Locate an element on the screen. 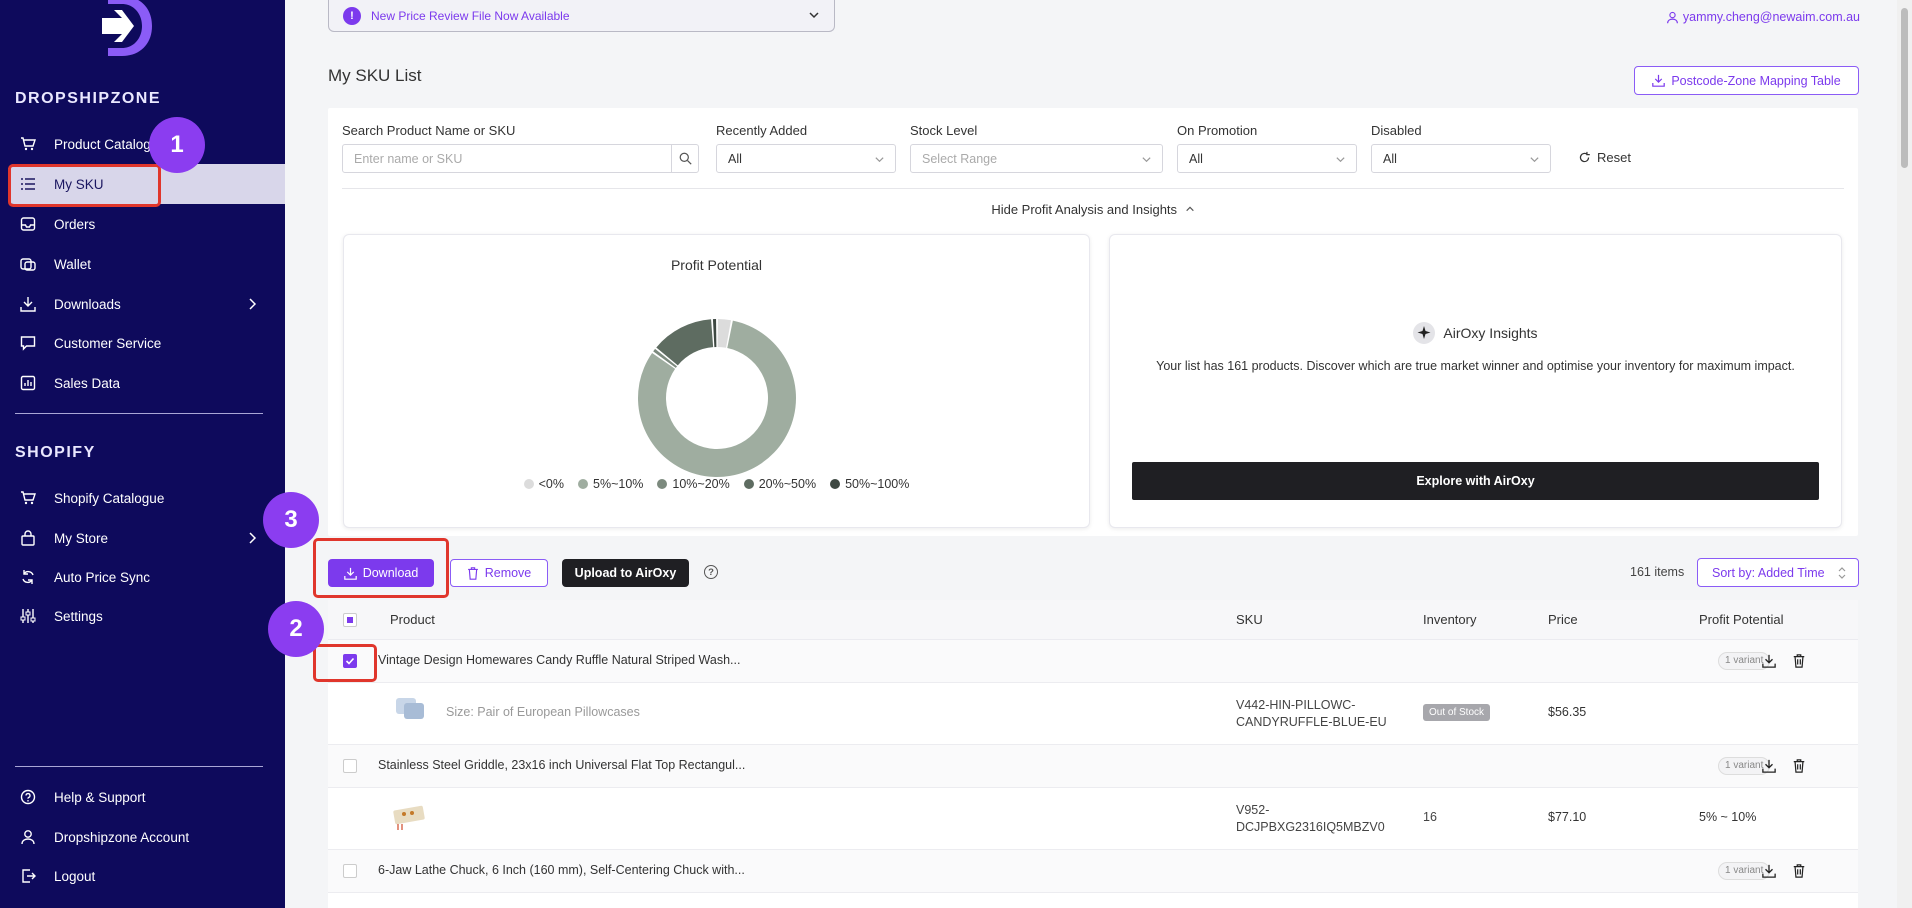 The height and width of the screenshot is (908, 1912). sidebar-item-label: Orders is located at coordinates (75, 224).